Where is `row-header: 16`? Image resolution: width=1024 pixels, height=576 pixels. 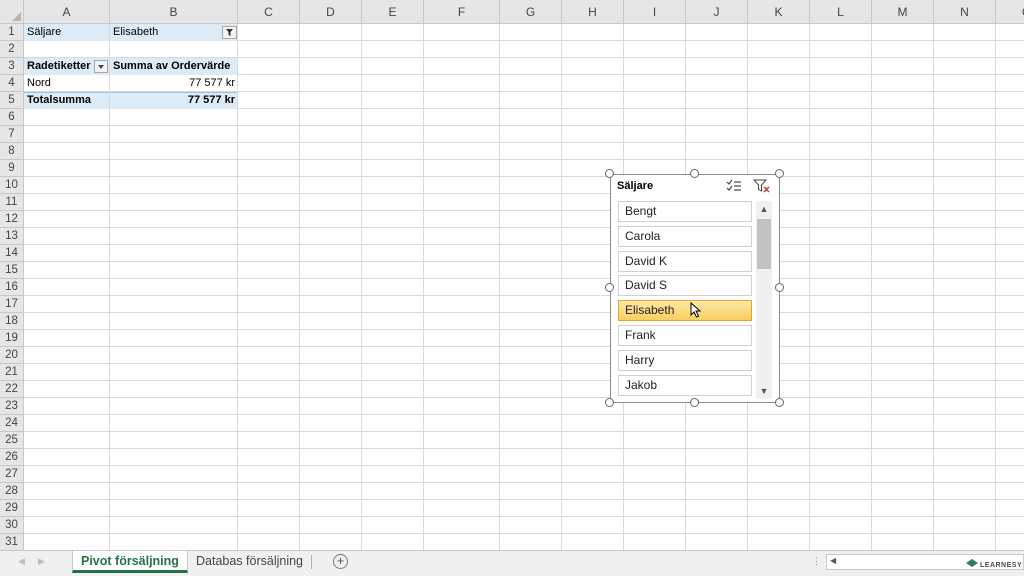
row-header: 16 is located at coordinates (12, 287).